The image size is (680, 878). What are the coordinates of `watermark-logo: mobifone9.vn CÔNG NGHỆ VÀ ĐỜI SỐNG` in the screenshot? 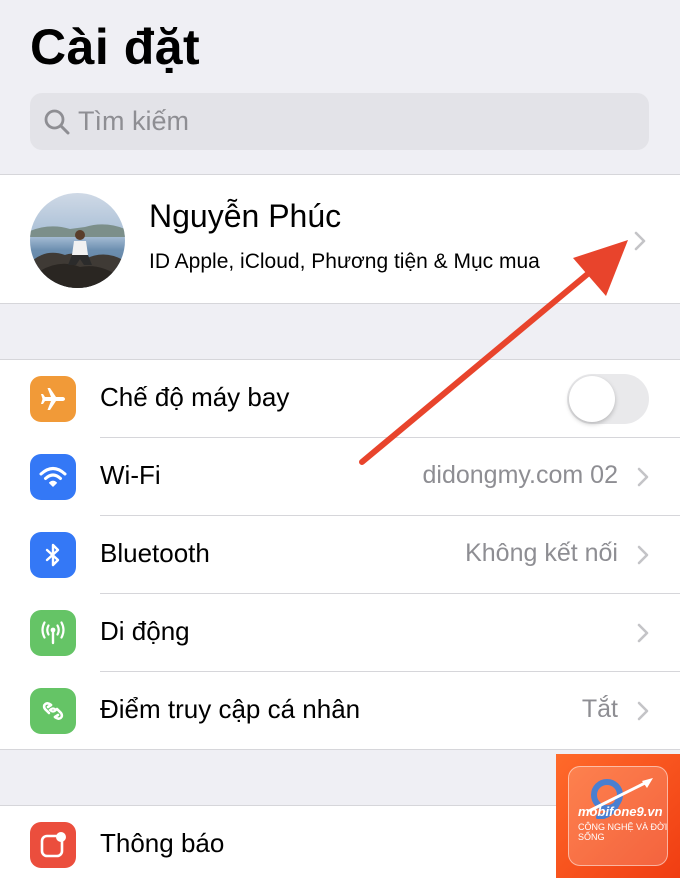 It's located at (618, 816).